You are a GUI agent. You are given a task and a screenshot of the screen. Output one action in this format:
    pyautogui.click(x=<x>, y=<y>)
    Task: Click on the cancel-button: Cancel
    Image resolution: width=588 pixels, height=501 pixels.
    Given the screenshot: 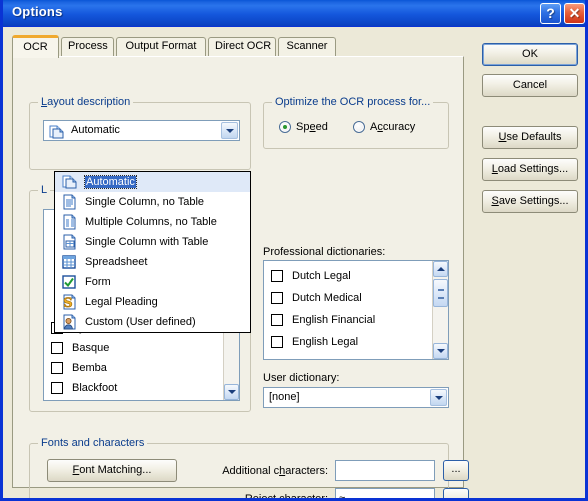 What is the action you would take?
    pyautogui.click(x=530, y=85)
    